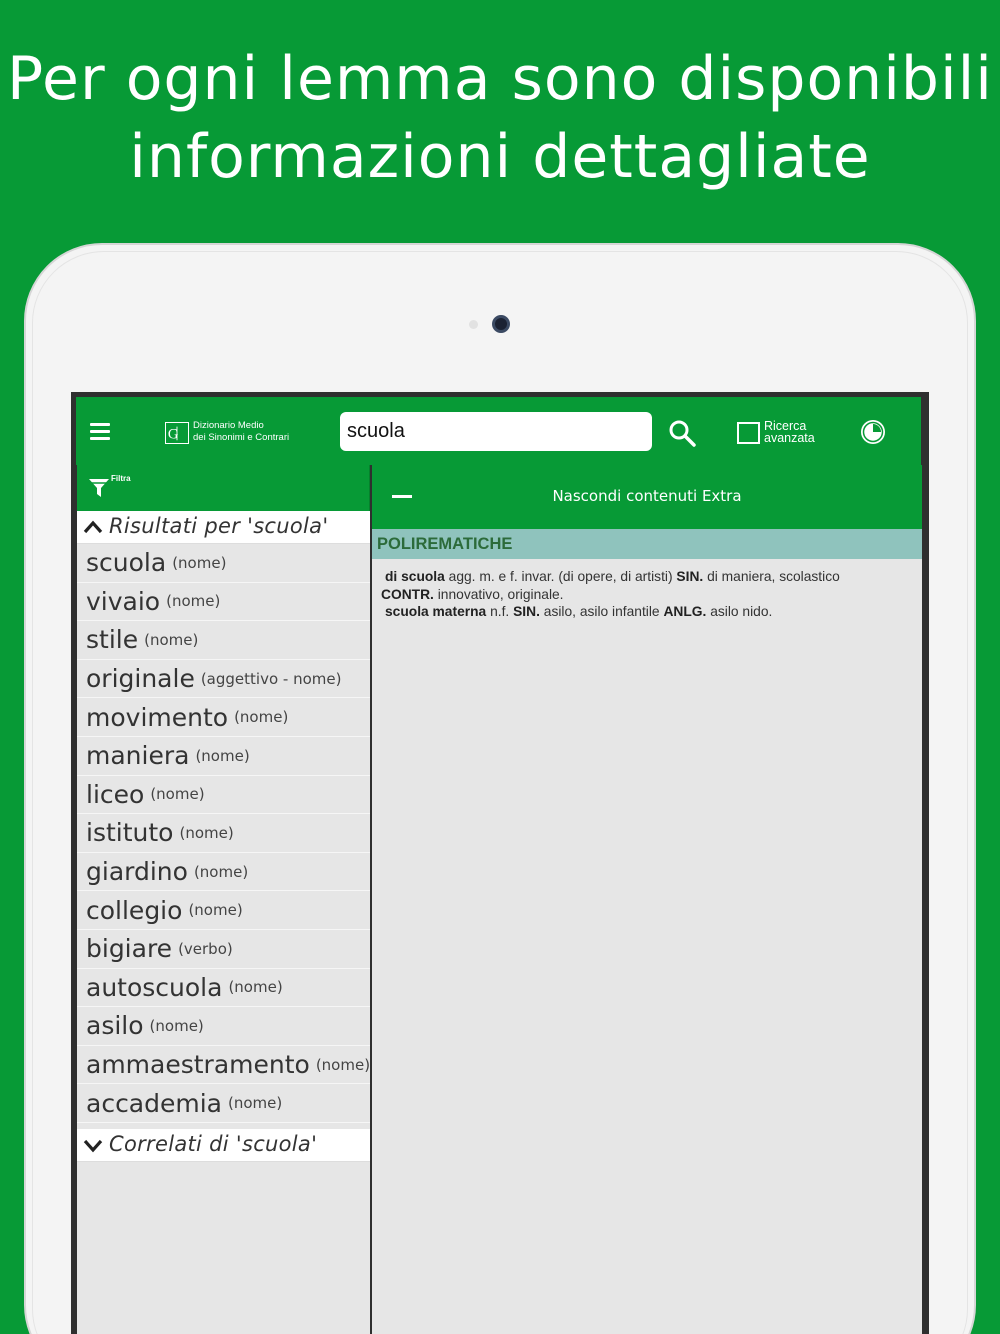 Image resolution: width=1000 pixels, height=1334 pixels. I want to click on sensor-dot, so click(473, 324).